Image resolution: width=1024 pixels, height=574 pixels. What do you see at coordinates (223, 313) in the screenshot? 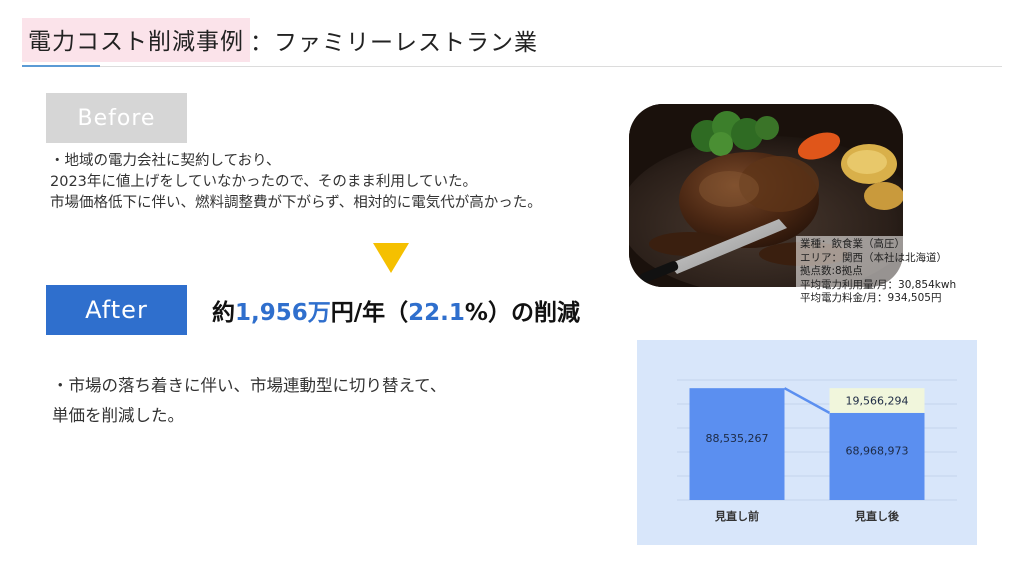
I see `result-prefix: 約` at bounding box center [223, 313].